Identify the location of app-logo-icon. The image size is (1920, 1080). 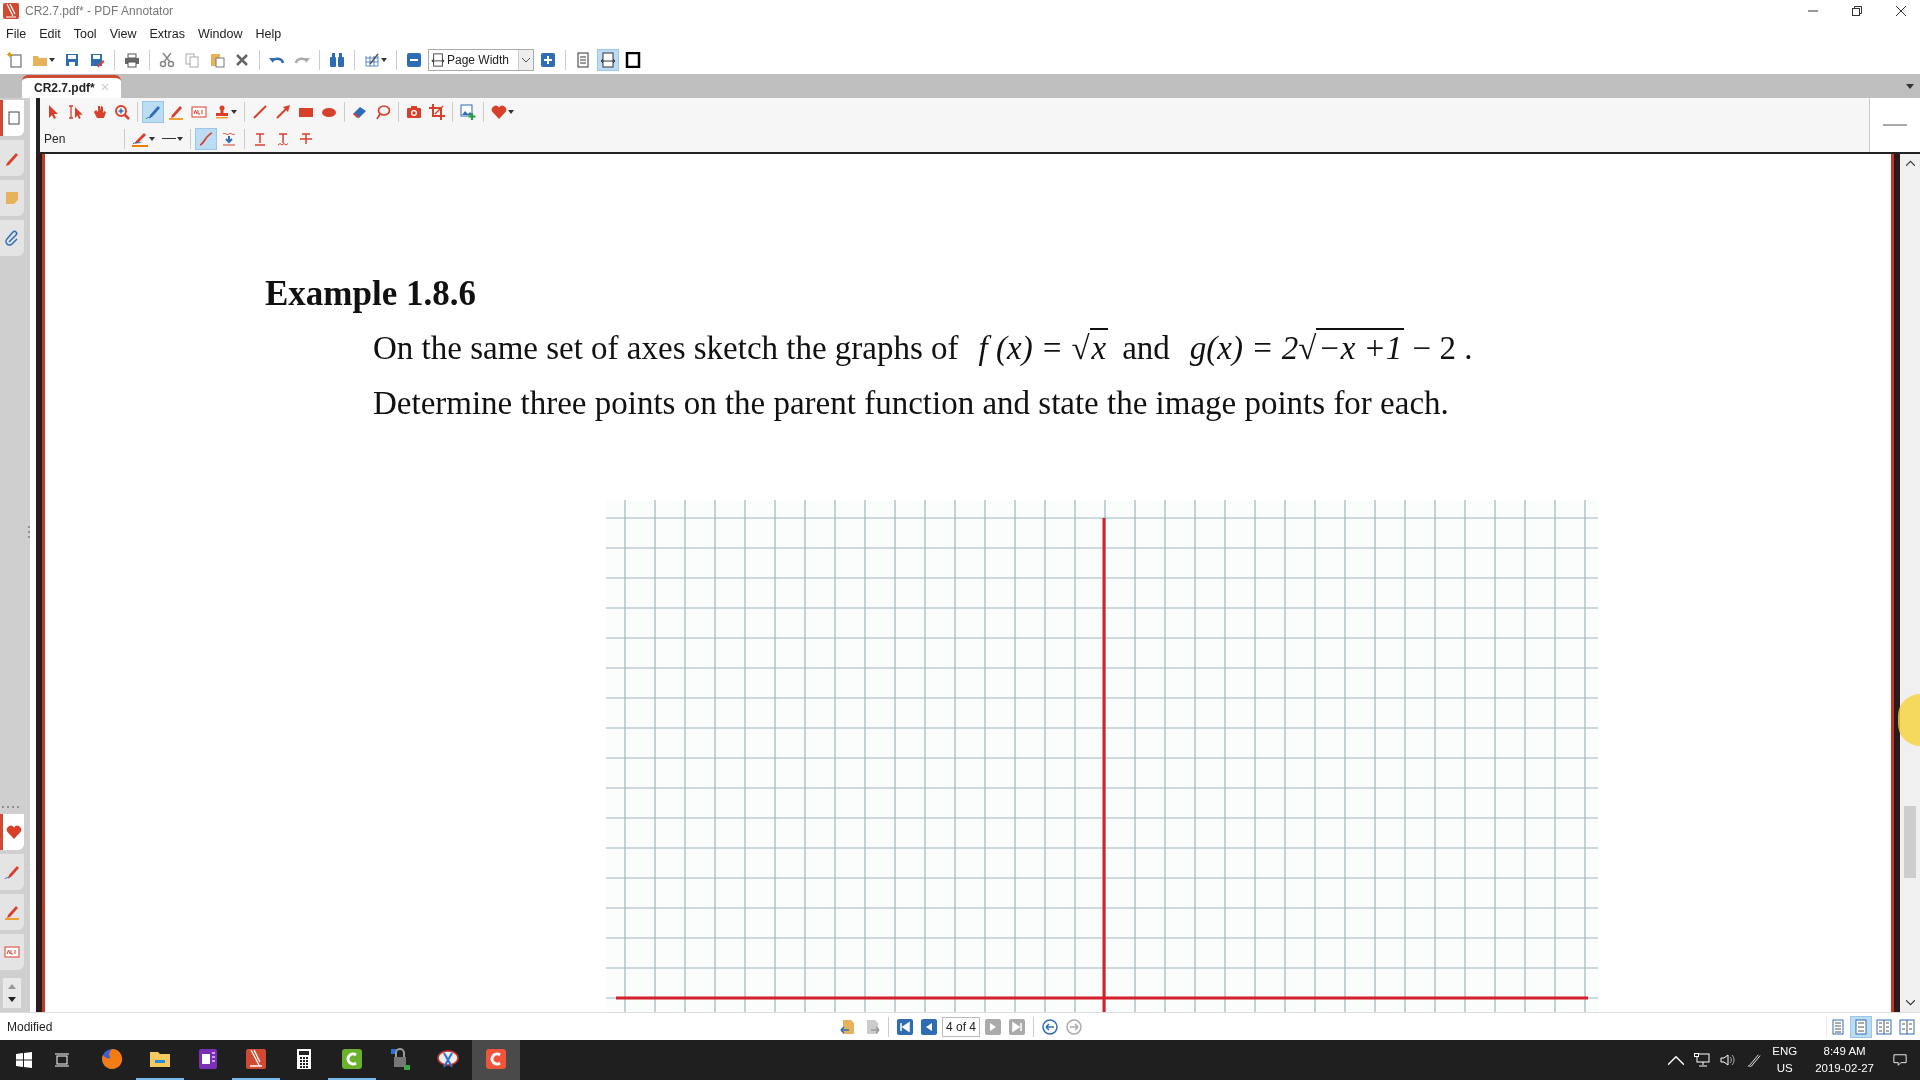
(11, 11).